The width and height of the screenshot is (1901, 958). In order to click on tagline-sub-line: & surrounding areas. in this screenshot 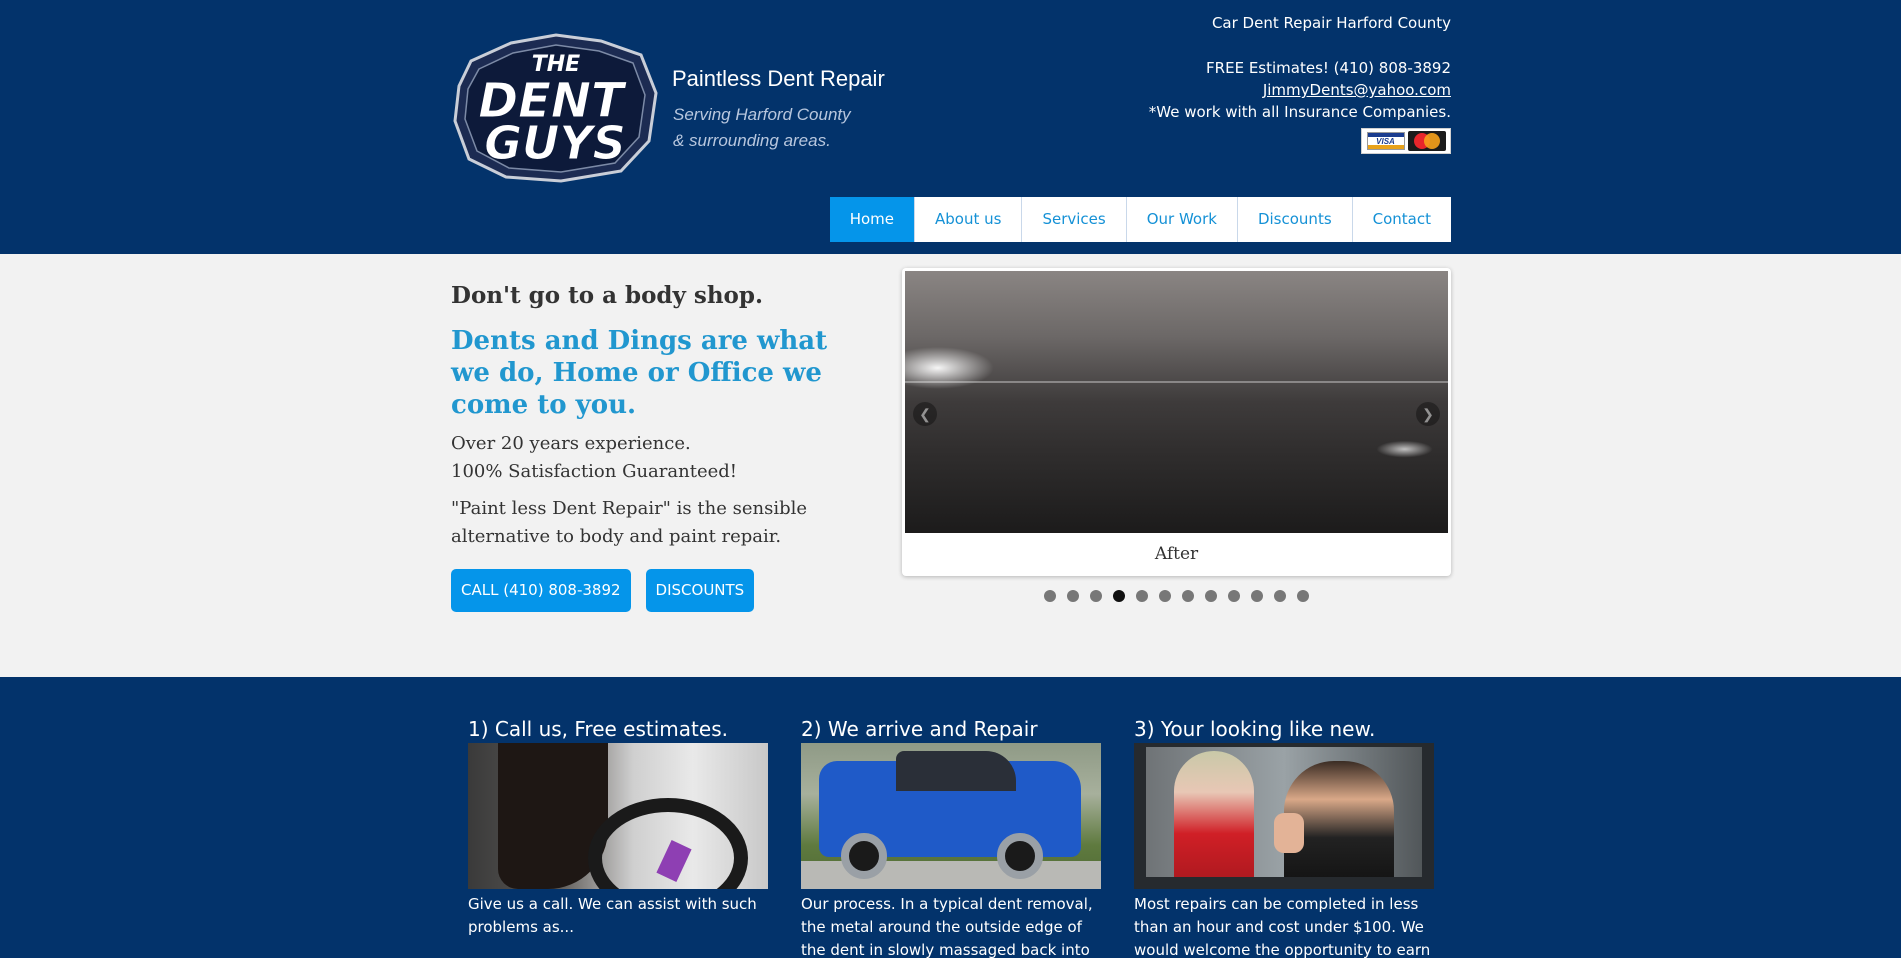, I will do `click(752, 140)`.